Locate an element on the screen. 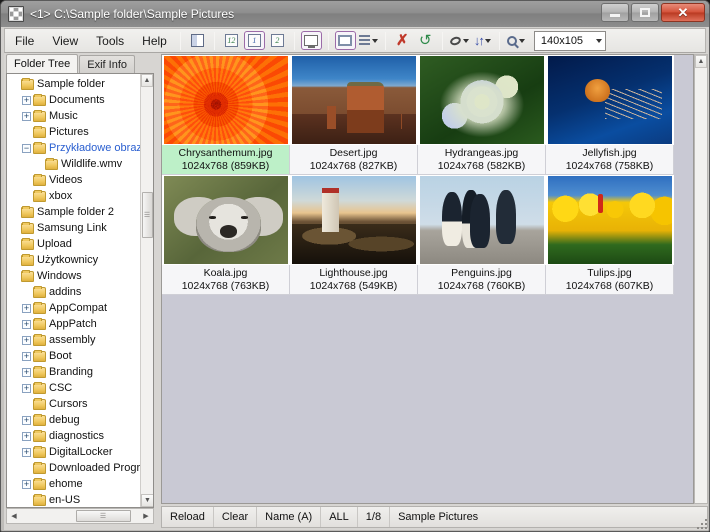  thumbnail-cell: Chrysanthemum.jpg 1024x768 (859KB) is located at coordinates (226, 115).